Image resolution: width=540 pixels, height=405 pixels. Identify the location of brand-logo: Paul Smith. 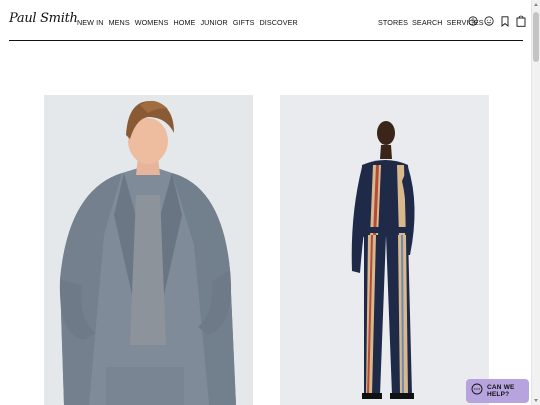
(43, 18).